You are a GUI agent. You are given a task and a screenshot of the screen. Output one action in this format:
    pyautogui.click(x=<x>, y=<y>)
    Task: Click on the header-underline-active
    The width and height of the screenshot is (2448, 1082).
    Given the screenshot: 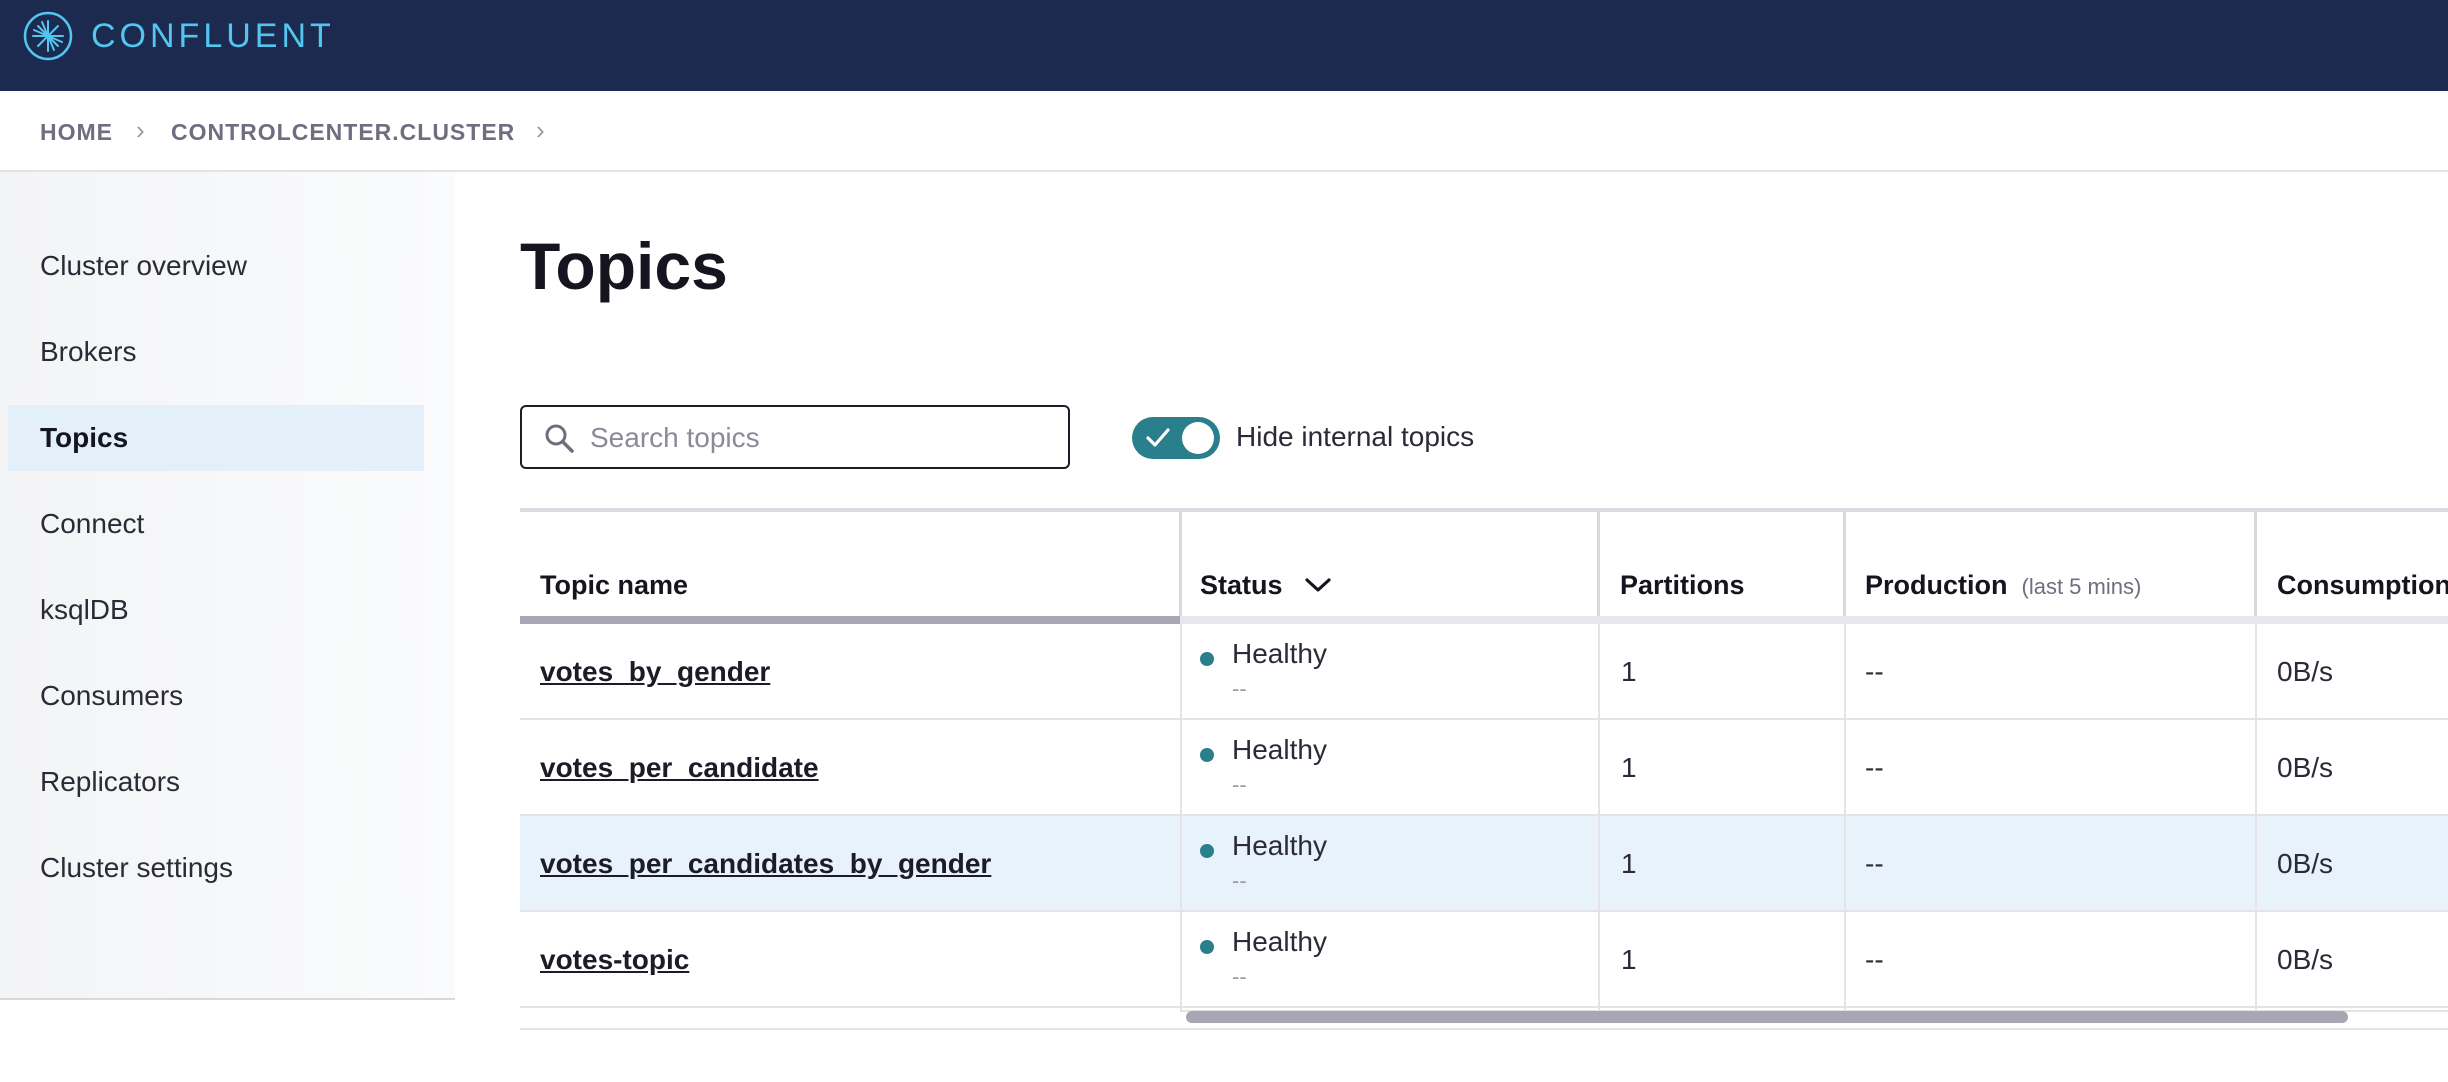 What is the action you would take?
    pyautogui.click(x=850, y=620)
    